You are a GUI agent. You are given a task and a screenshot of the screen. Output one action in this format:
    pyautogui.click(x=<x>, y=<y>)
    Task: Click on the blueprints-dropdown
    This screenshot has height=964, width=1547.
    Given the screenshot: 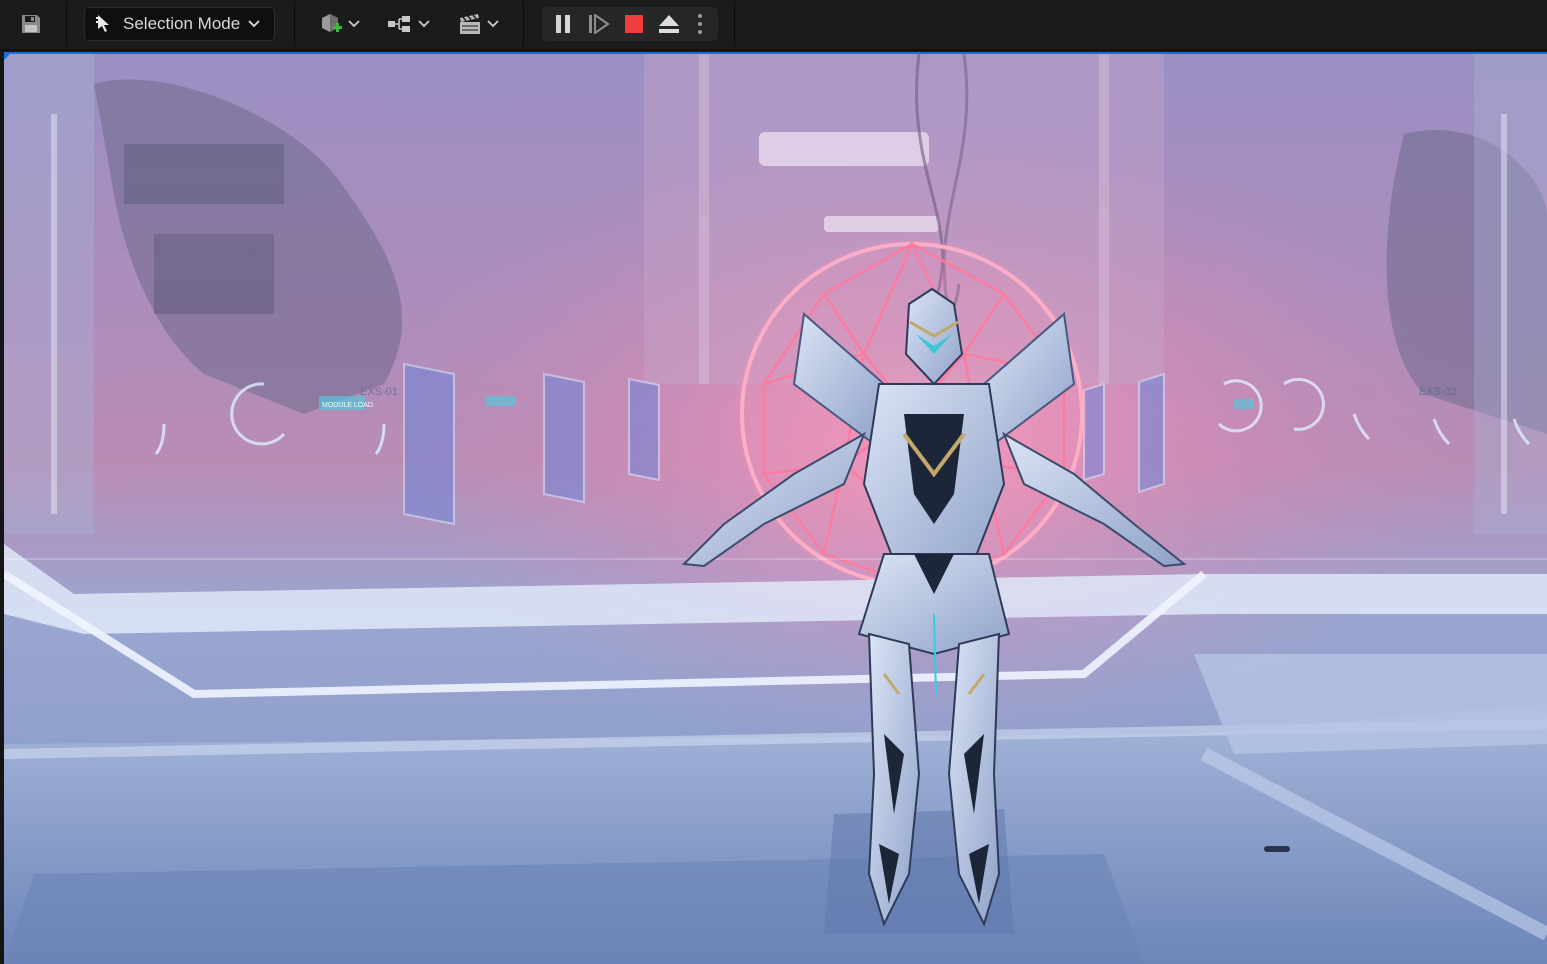 What is the action you would take?
    pyautogui.click(x=408, y=24)
    